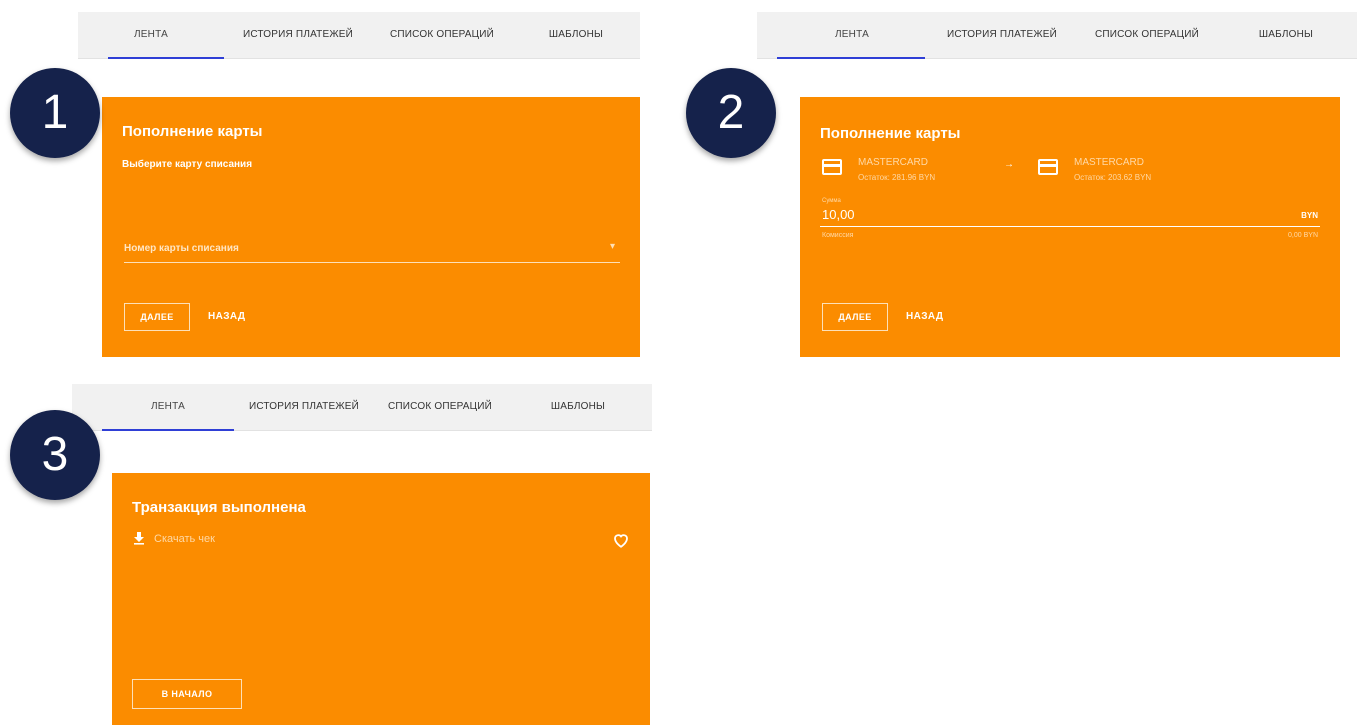 This screenshot has height=725, width=1357. I want to click on amount-label: Сумма, so click(831, 201).